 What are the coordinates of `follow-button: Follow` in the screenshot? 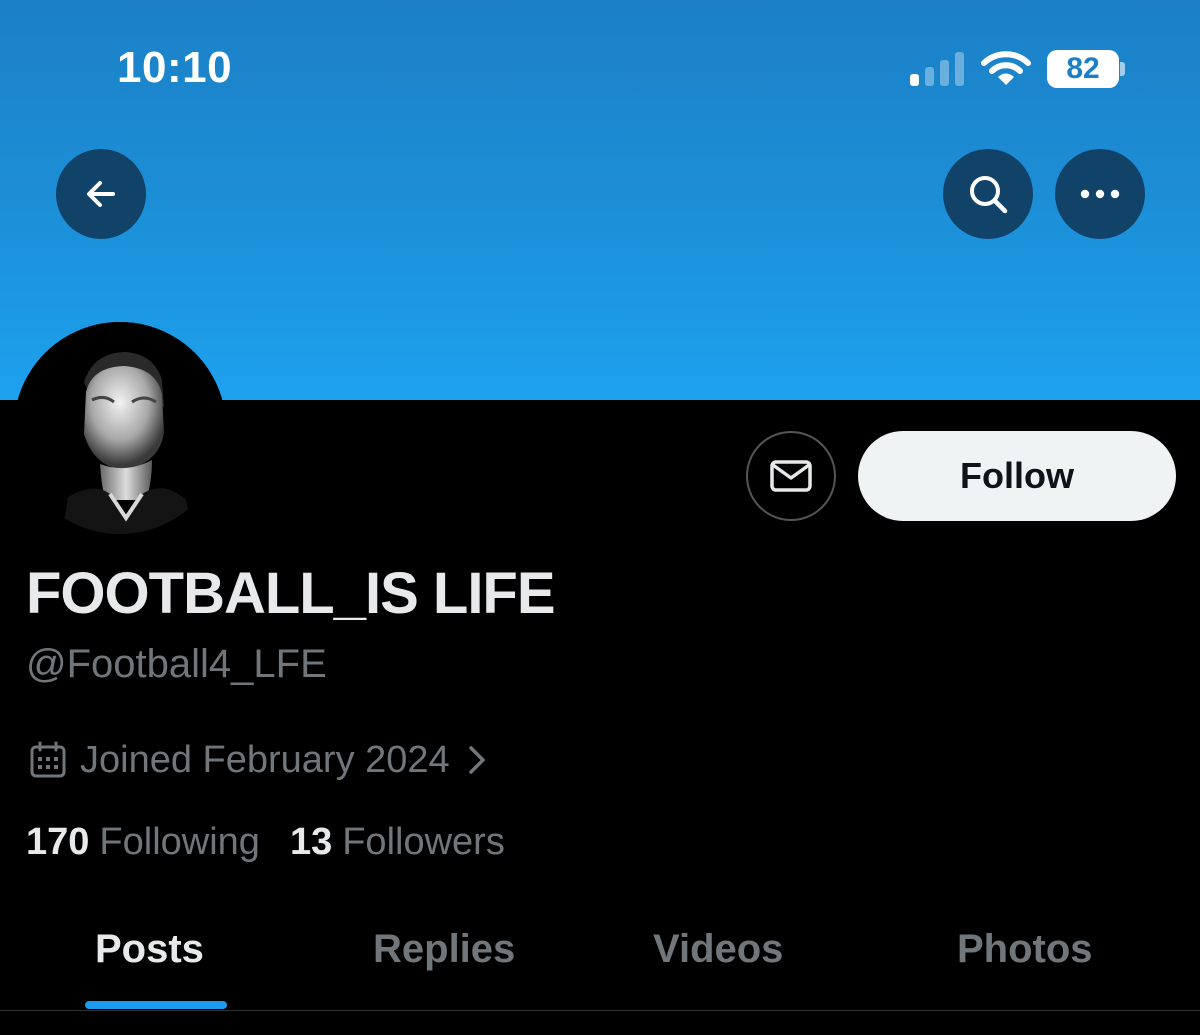 It's located at (1017, 476).